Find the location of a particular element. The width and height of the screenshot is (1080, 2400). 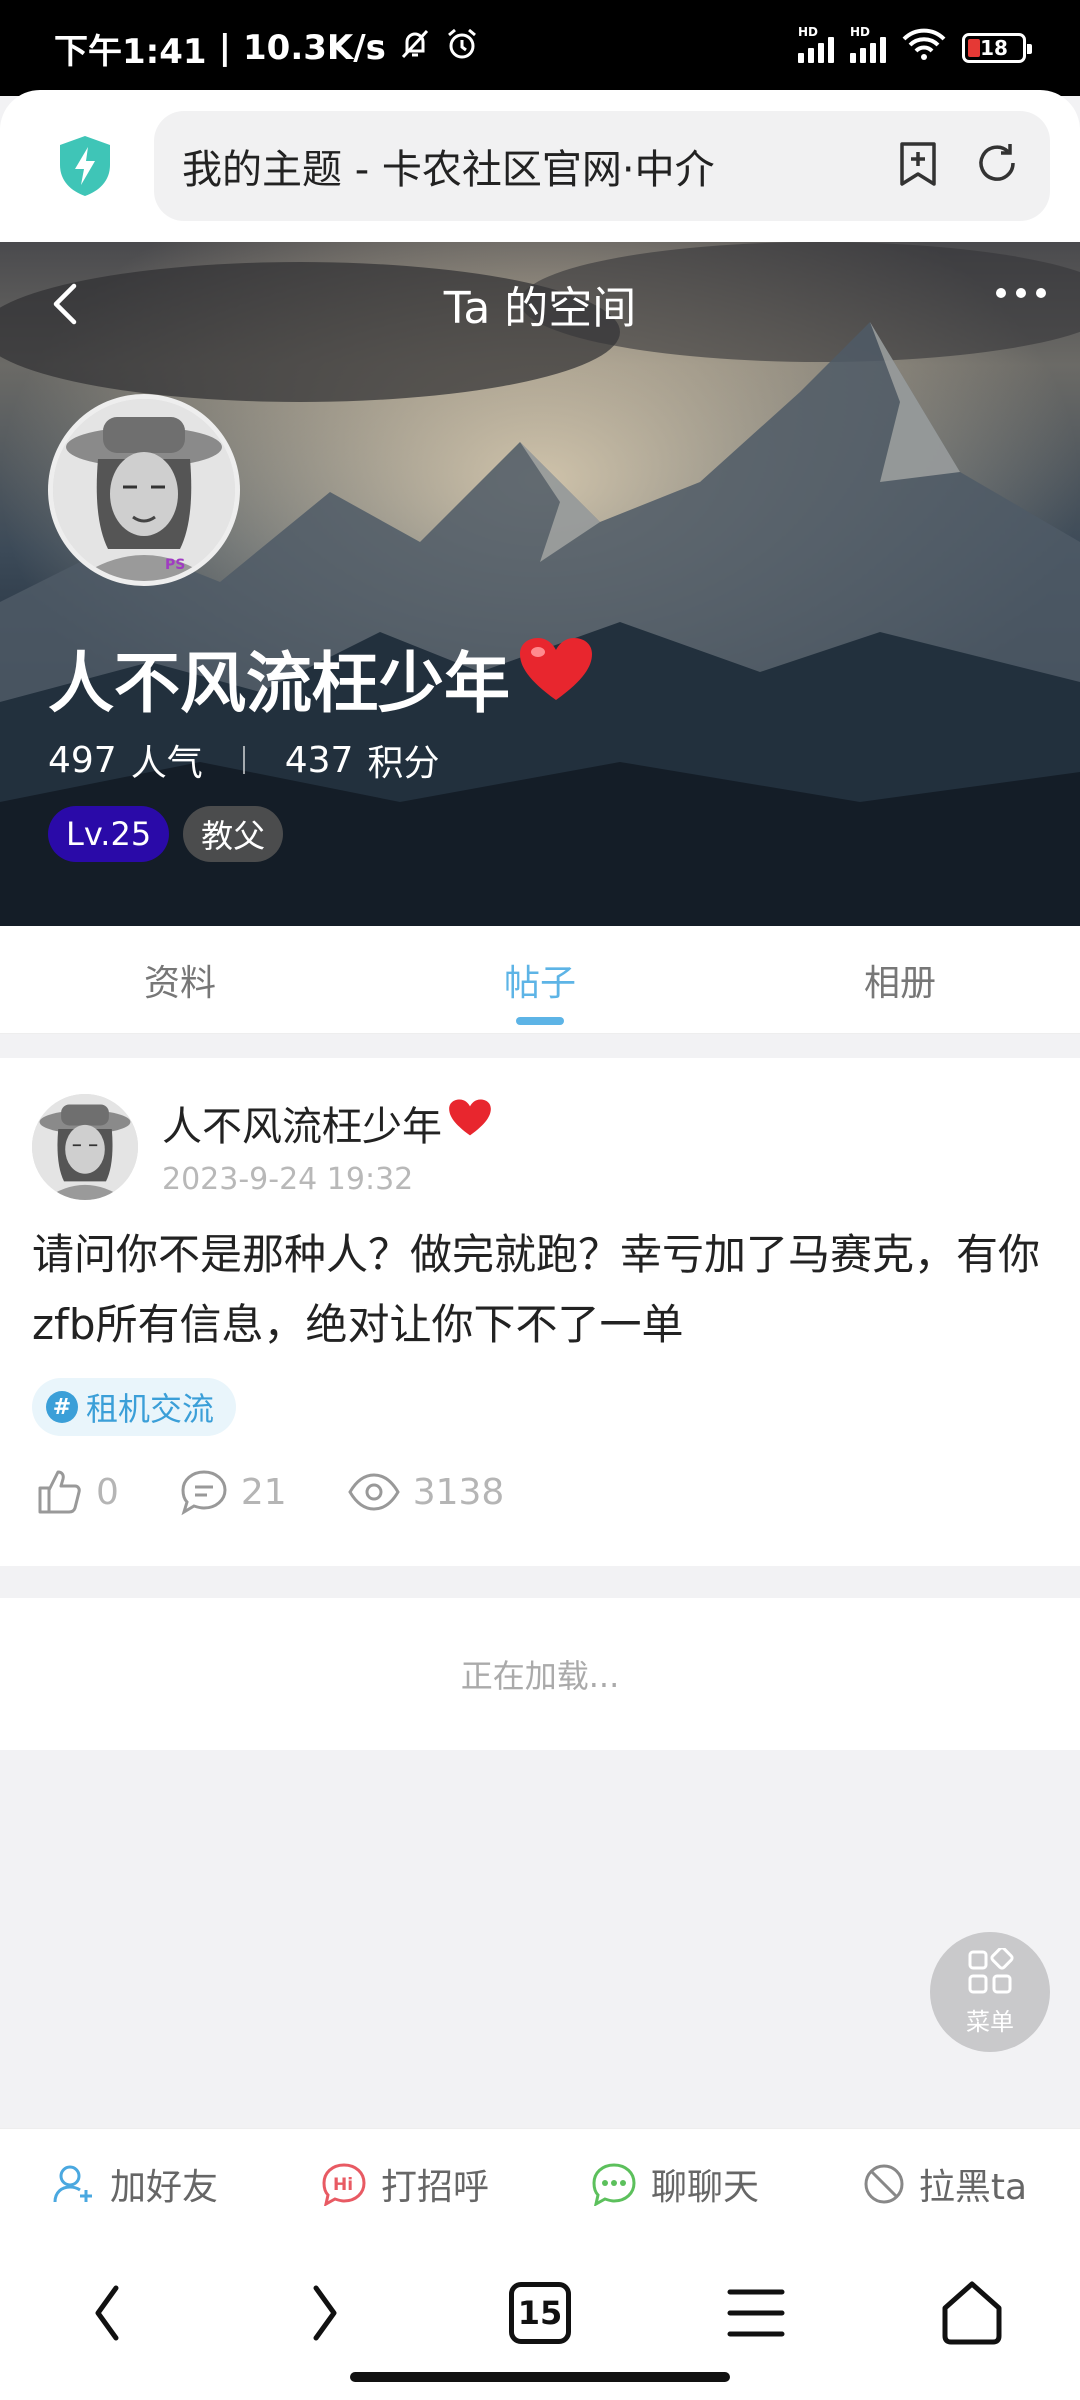

security-shield-icon is located at coordinates (85, 166).